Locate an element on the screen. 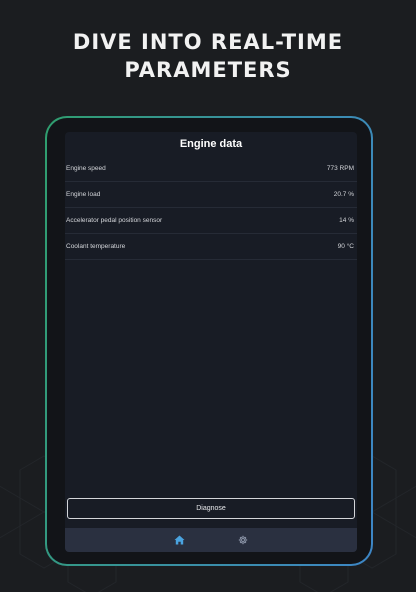 This screenshot has width=416, height=592. home-icon is located at coordinates (179, 540).